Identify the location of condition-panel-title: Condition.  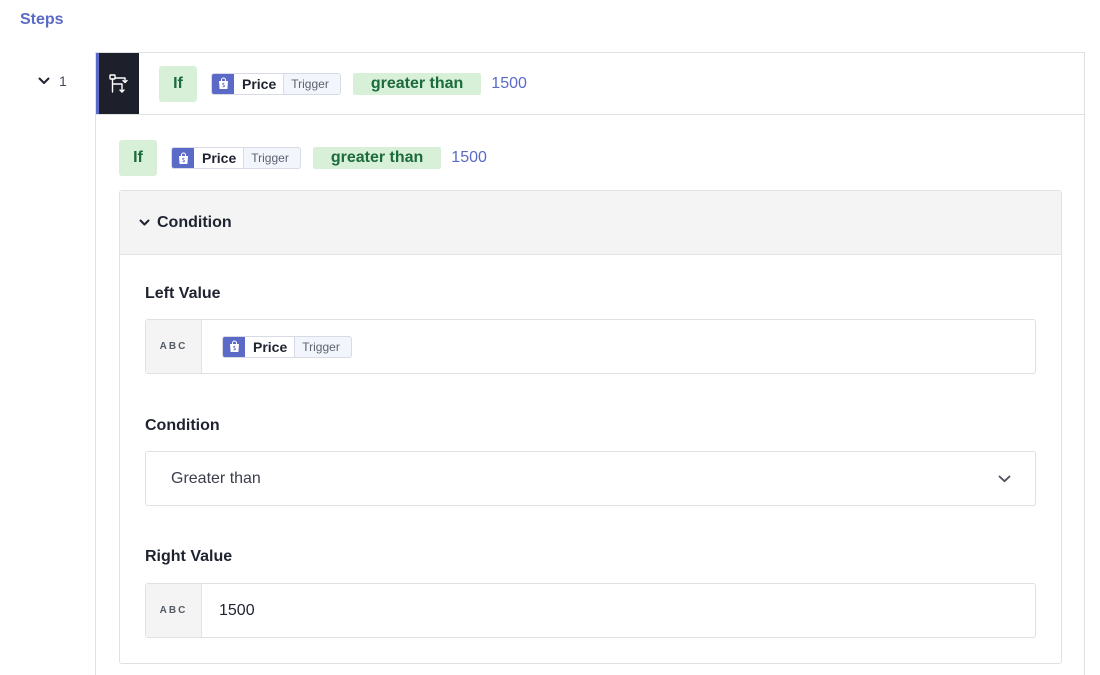
(194, 222).